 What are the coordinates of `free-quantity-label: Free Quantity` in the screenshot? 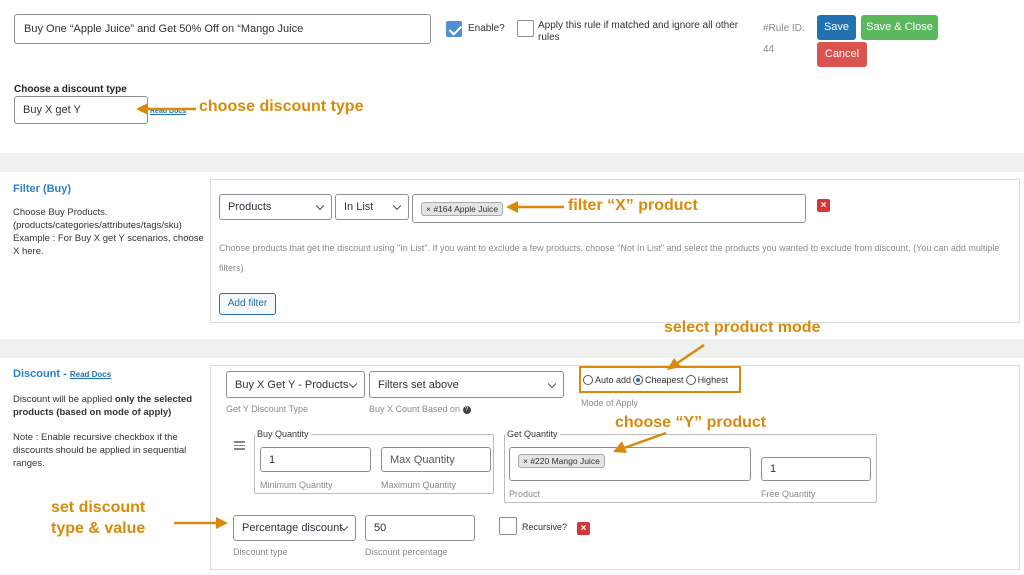 It's located at (788, 494).